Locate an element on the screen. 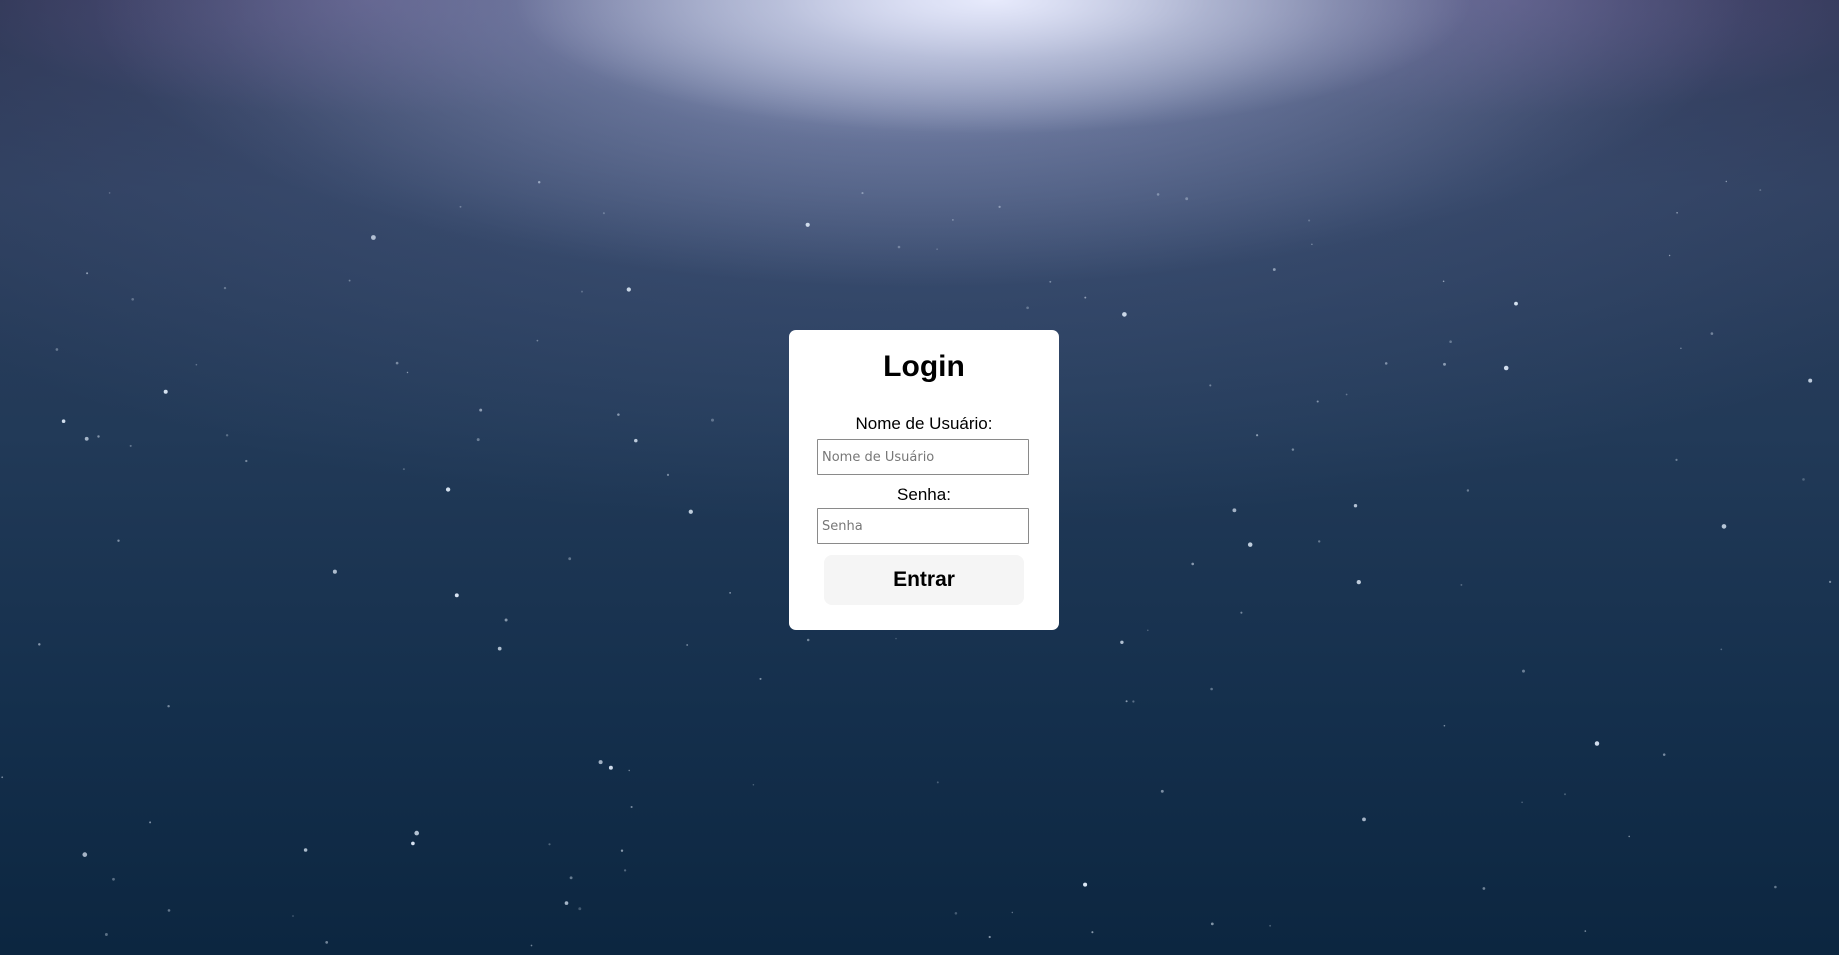 This screenshot has width=1839, height=955. username-input is located at coordinates (923, 457).